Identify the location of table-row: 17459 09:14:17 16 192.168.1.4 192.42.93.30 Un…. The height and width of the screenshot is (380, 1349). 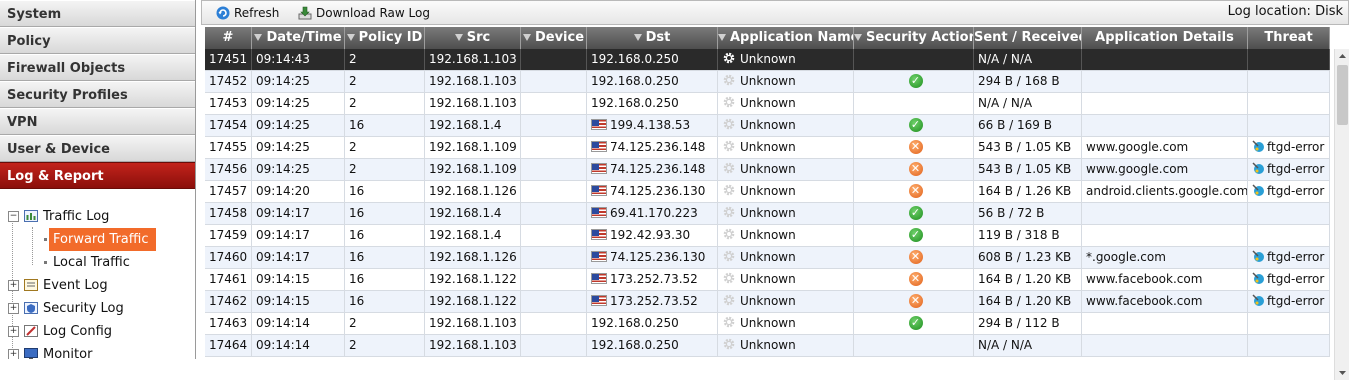
(767, 236).